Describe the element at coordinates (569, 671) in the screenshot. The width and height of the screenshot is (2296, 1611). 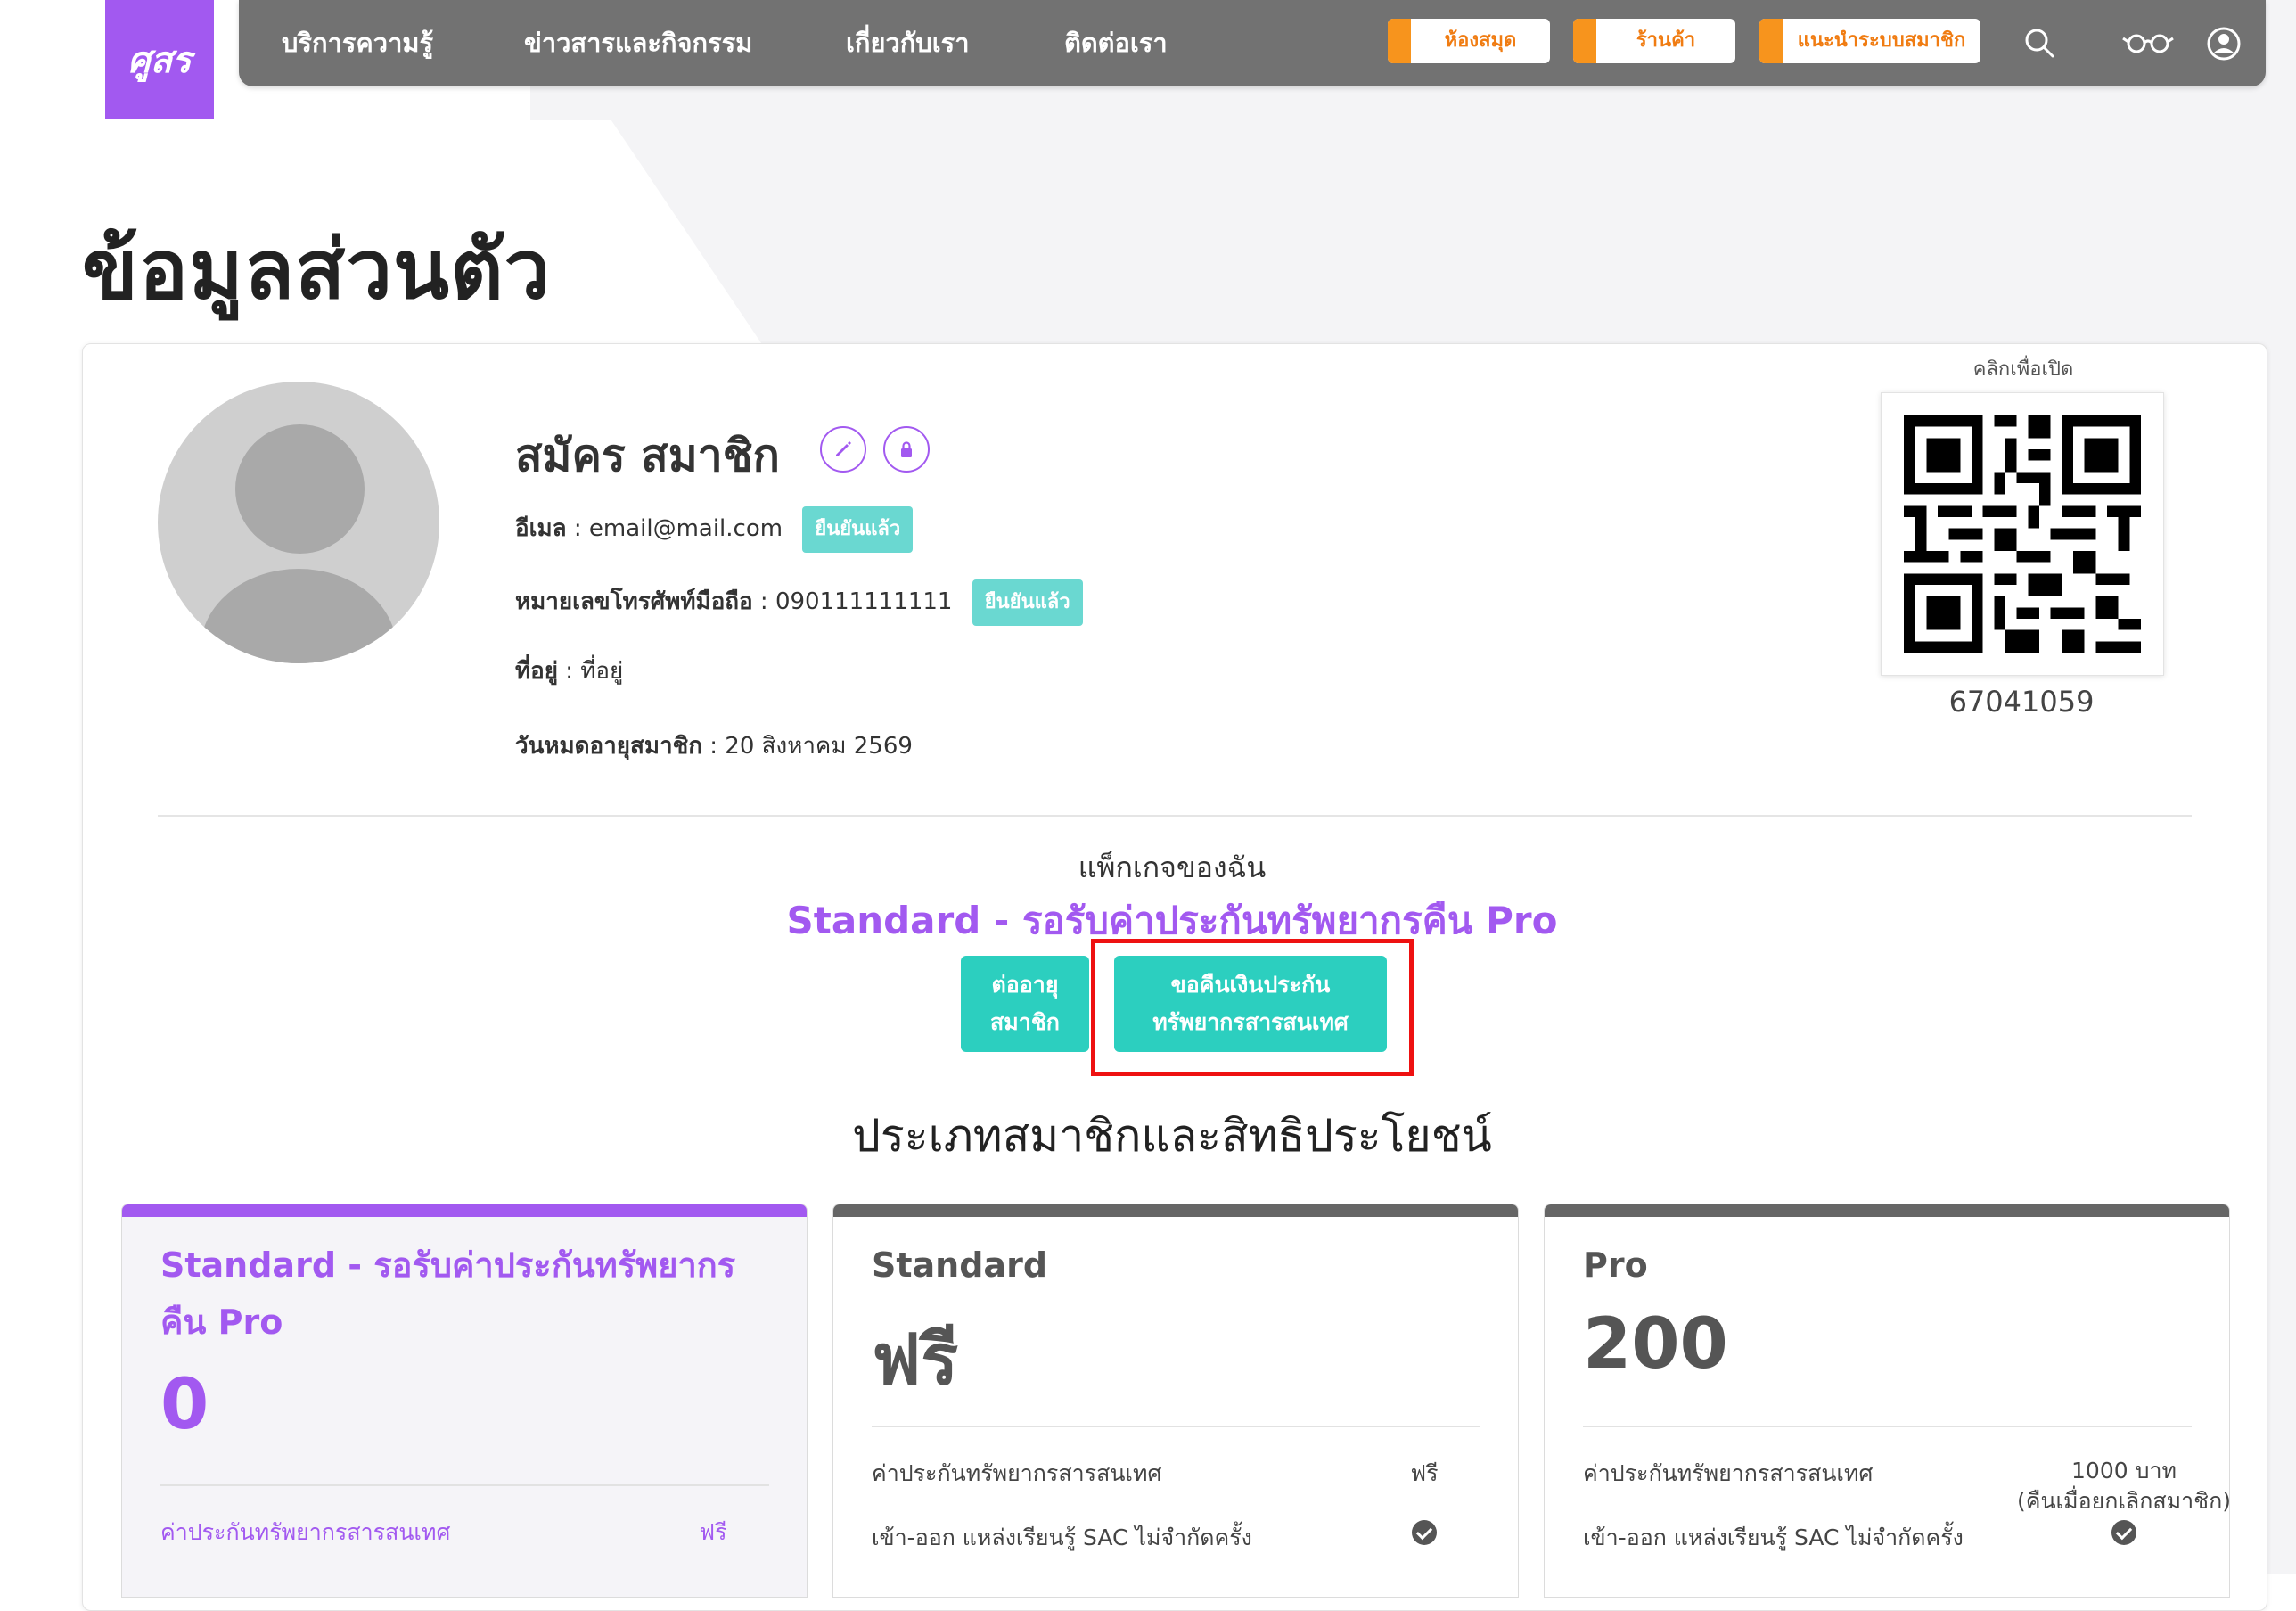
I see `address-row: ที่อยู่` at that location.